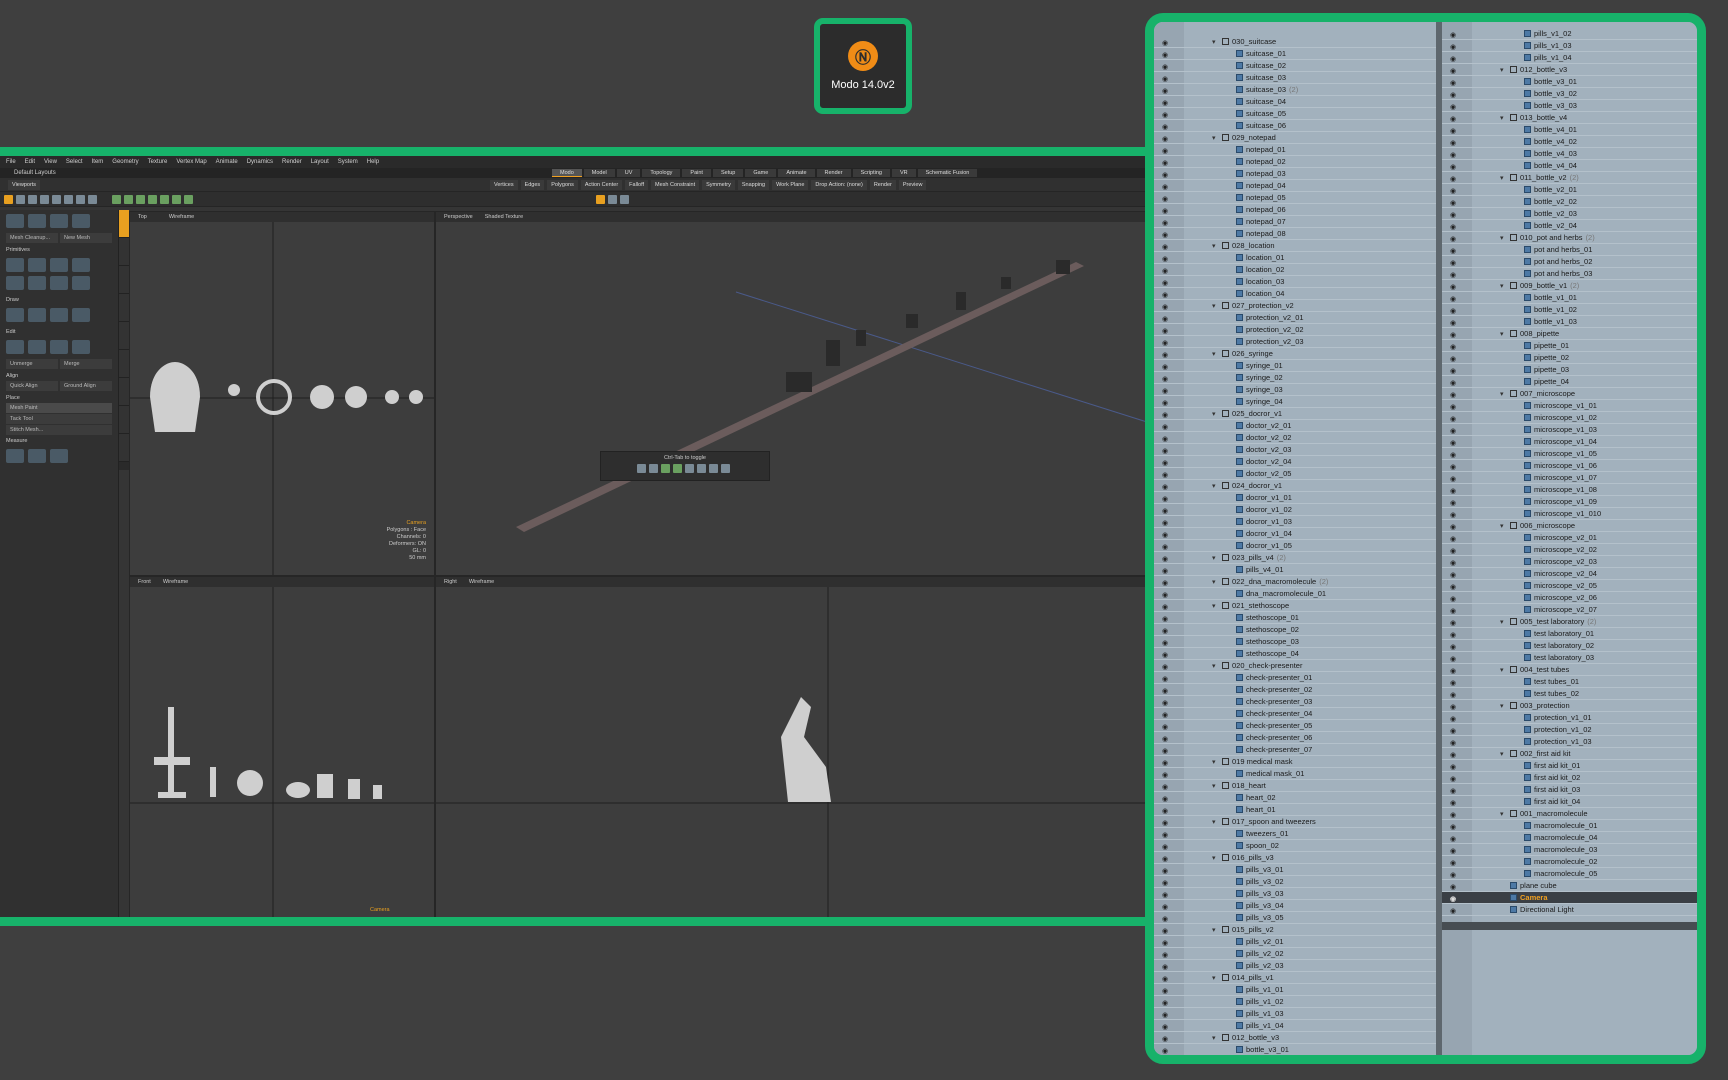 The width and height of the screenshot is (1728, 1080). Describe the element at coordinates (81, 221) in the screenshot. I see `mesh-fusion-icon` at that location.